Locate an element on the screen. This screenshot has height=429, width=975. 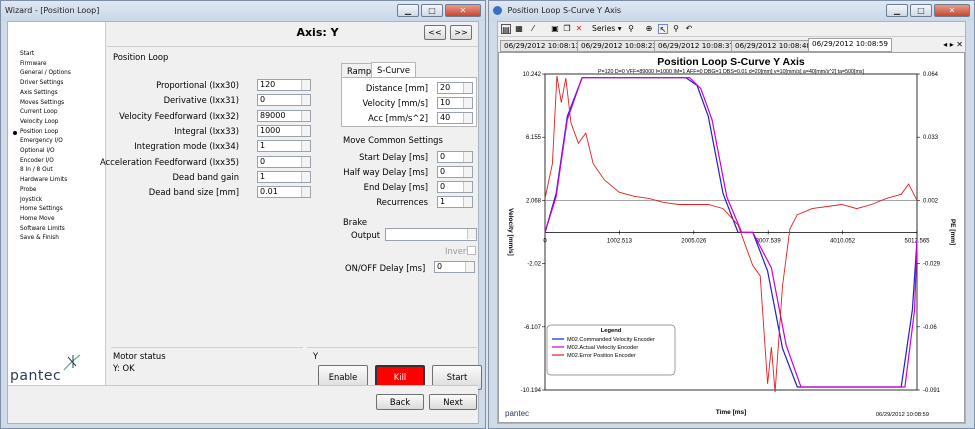
y-tick-label: -6.107 is located at coordinates (533, 328).